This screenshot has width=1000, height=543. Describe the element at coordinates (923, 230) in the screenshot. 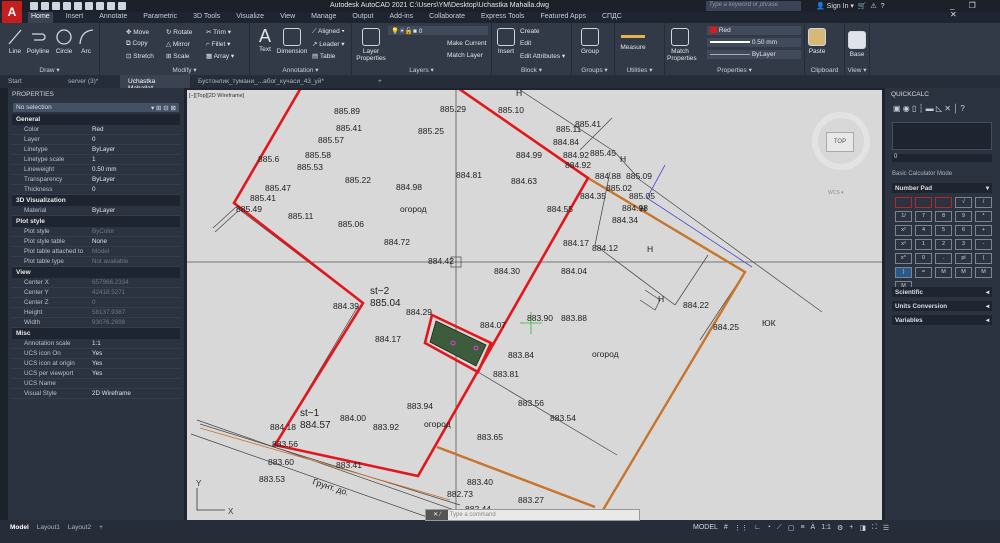

I see `calc-key: 4` at that location.